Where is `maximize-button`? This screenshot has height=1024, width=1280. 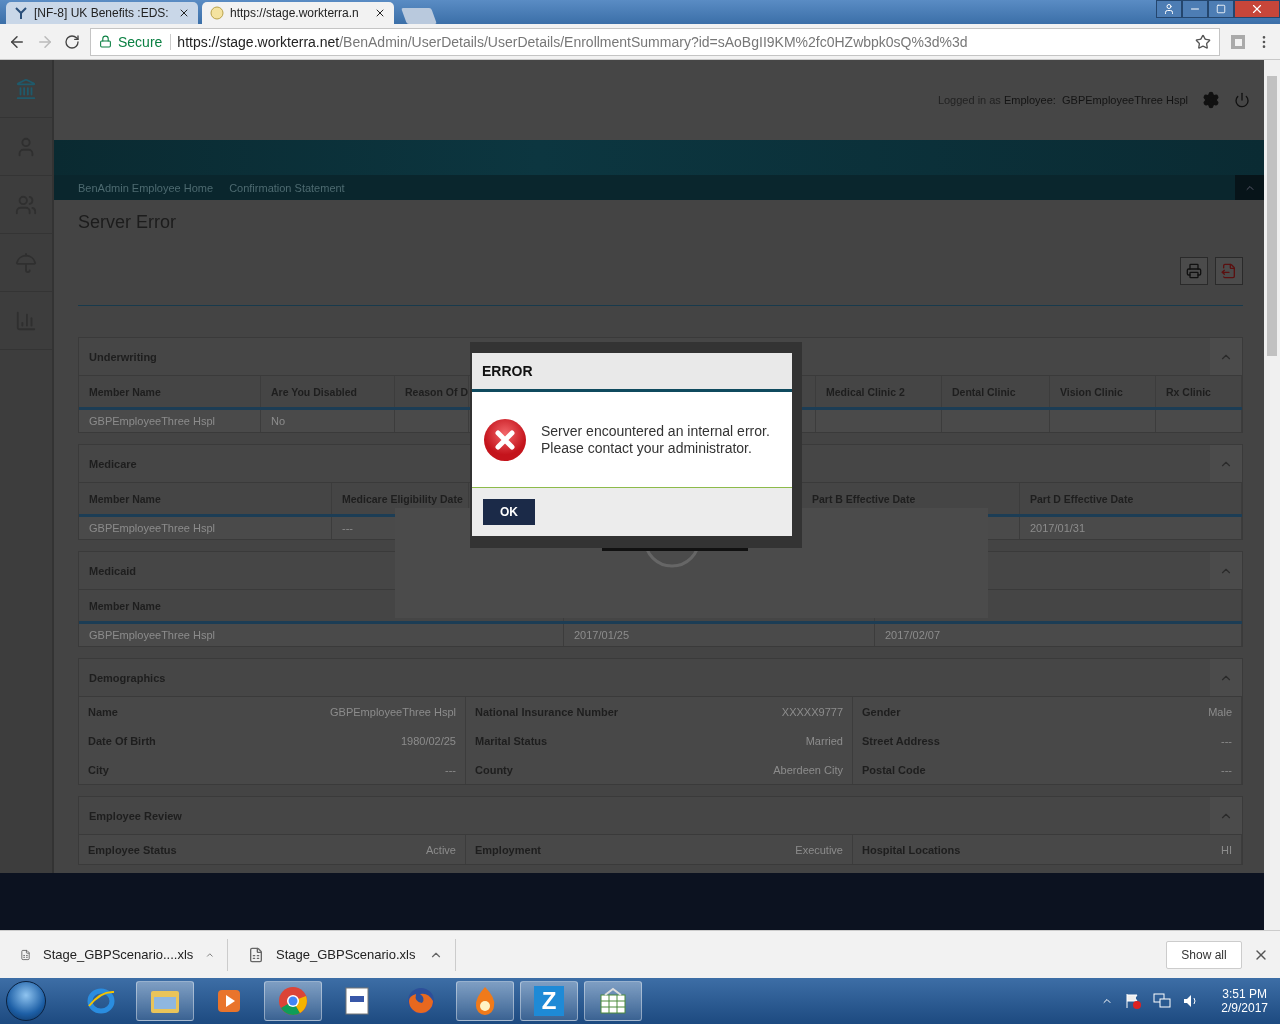 maximize-button is located at coordinates (1221, 9).